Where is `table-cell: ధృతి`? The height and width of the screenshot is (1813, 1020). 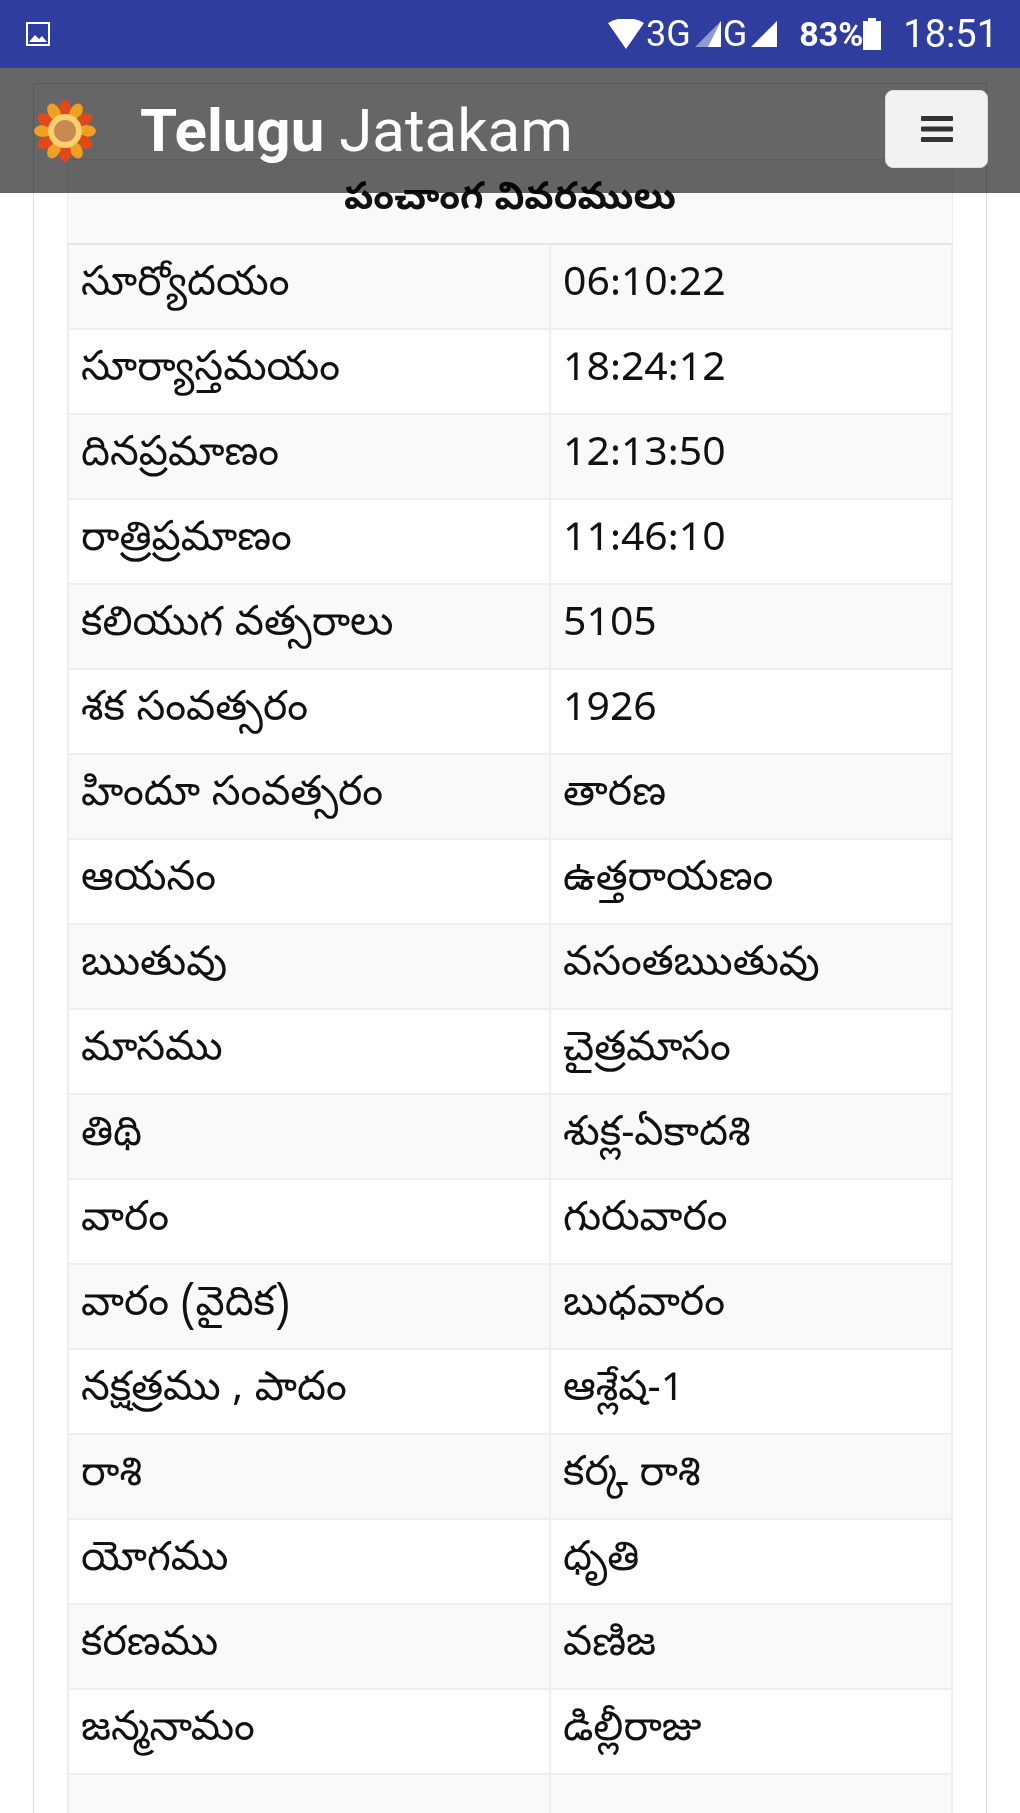 table-cell: ధృతి is located at coordinates (751, 1561).